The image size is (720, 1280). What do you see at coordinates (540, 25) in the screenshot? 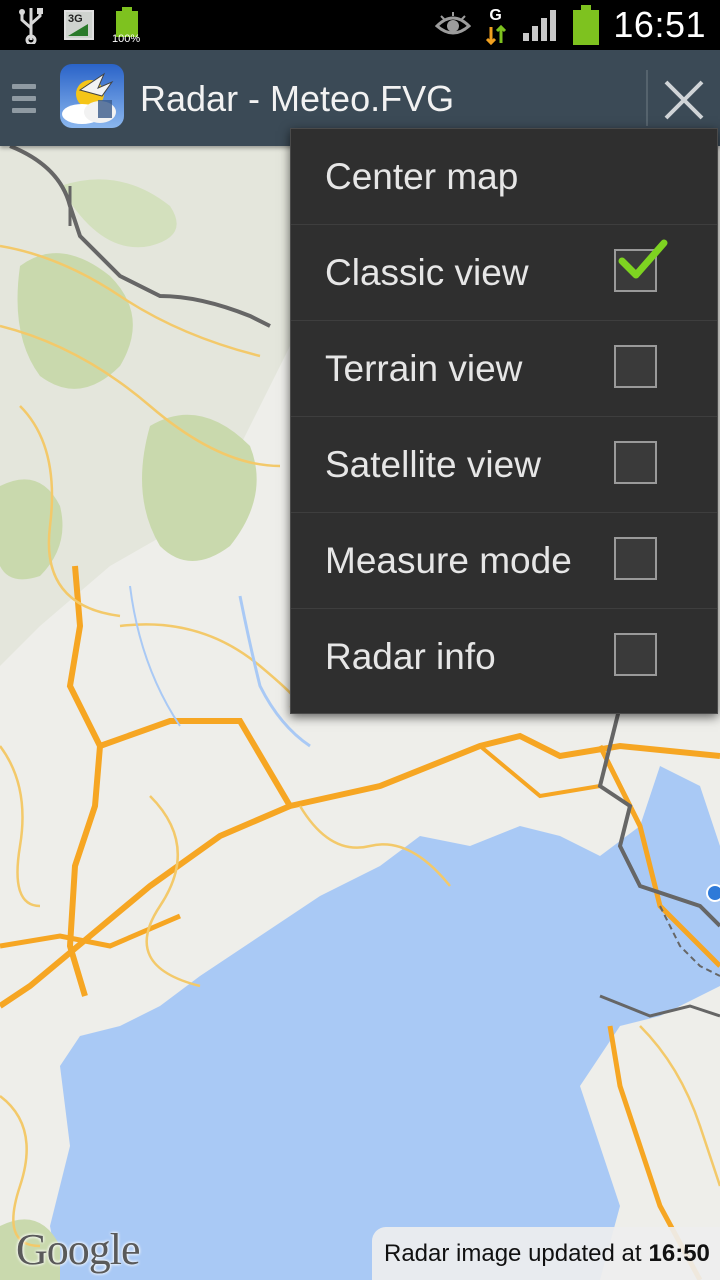
I see `signal-icon` at bounding box center [540, 25].